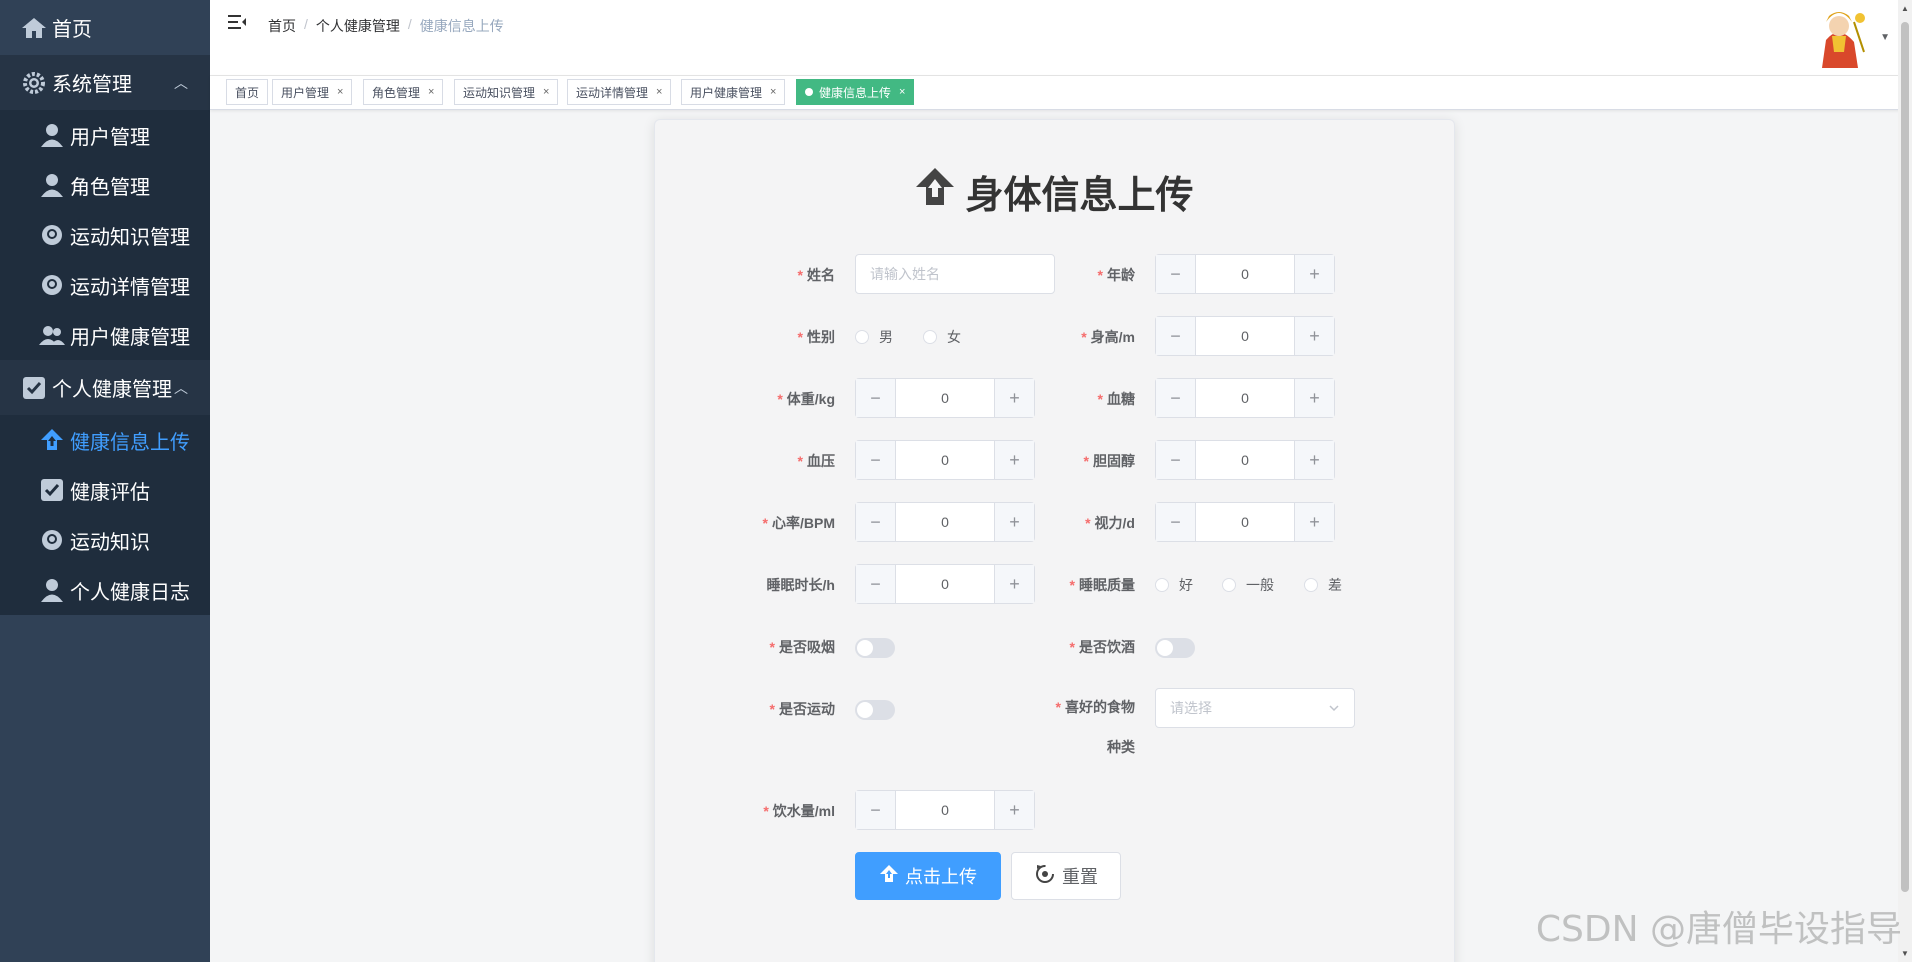 The image size is (1912, 962). Describe the element at coordinates (1174, 585) in the screenshot. I see `sleep-quality-radio-good: 好` at that location.